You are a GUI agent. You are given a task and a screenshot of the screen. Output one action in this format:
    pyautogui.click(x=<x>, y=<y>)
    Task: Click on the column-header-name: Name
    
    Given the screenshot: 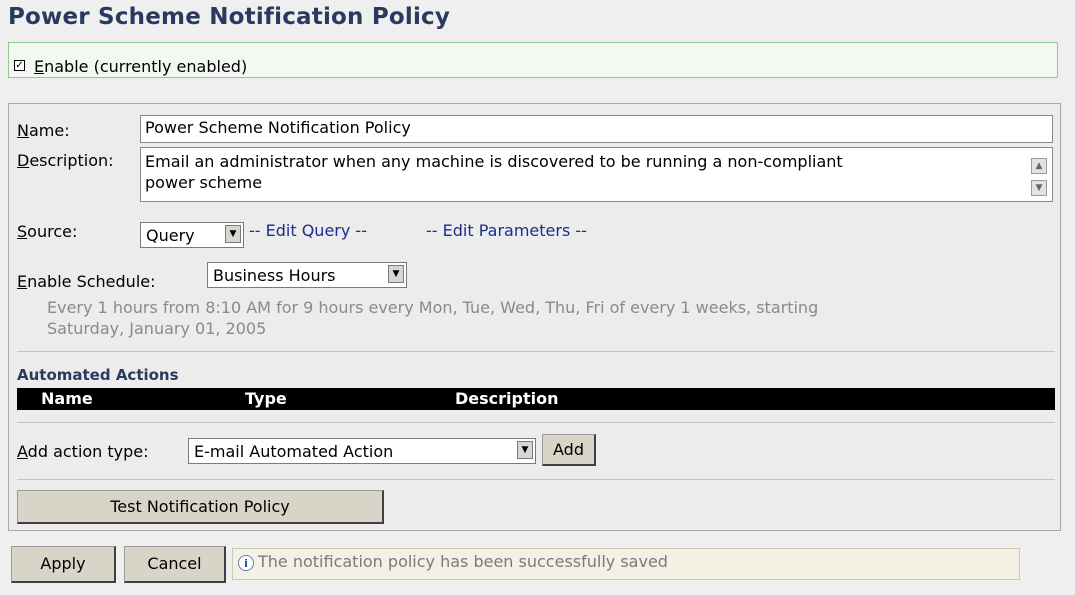 What is the action you would take?
    pyautogui.click(x=67, y=398)
    